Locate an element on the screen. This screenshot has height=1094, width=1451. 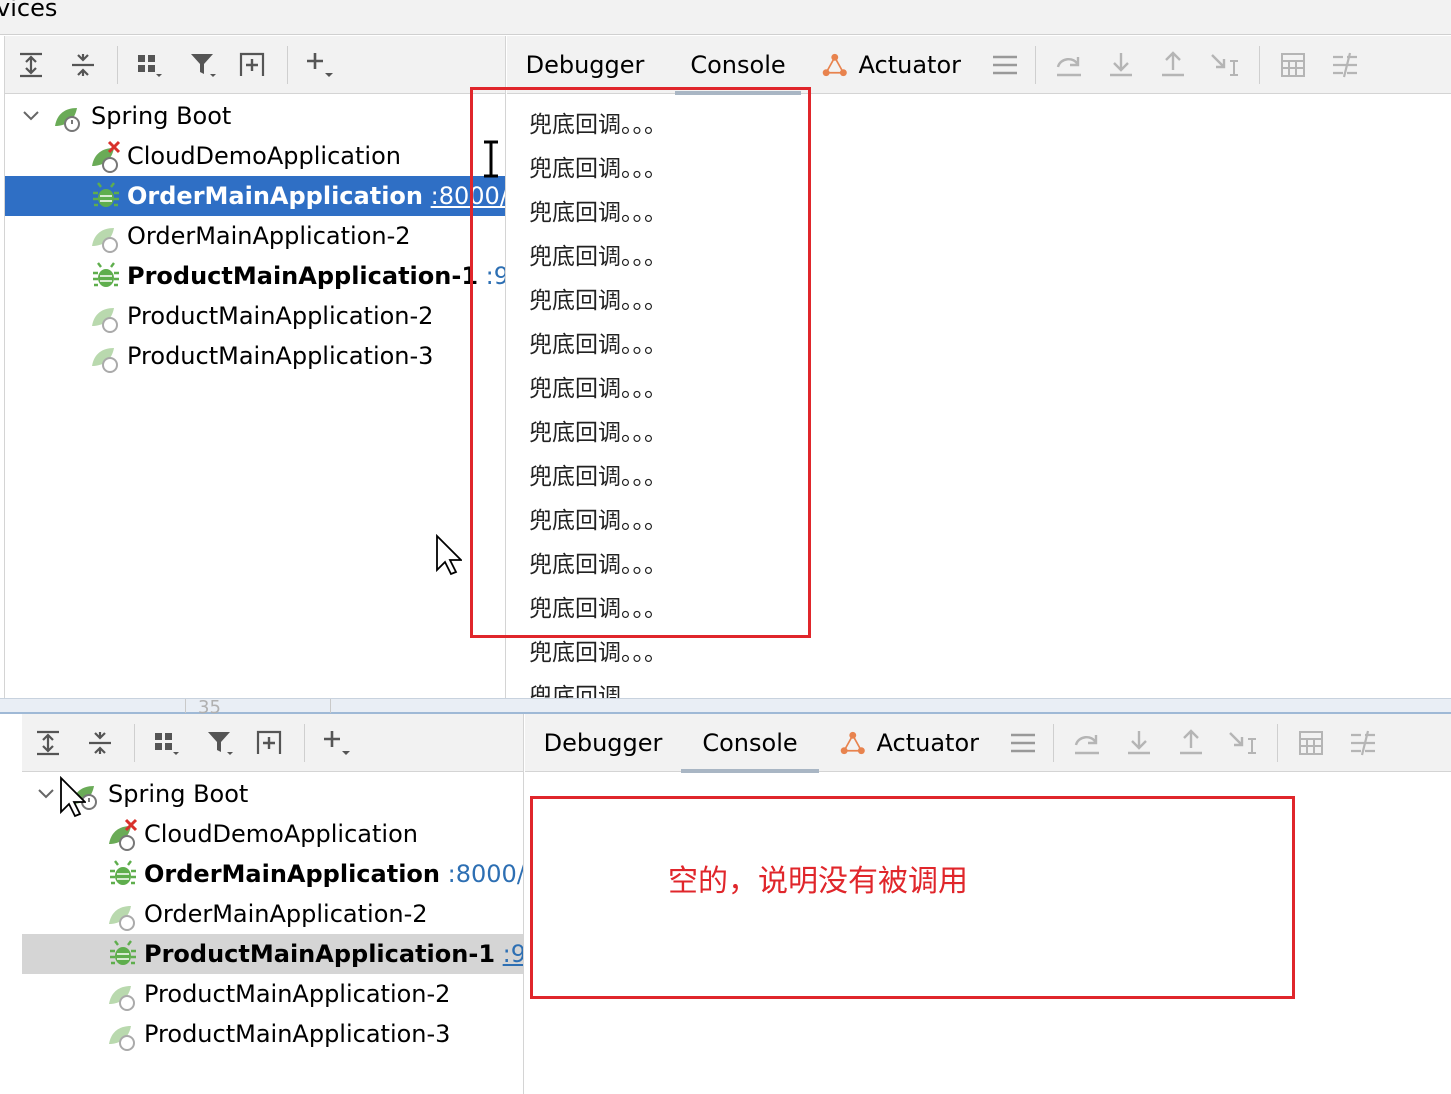
tree-item-label: OrderMainApplication is located at coordinates (275, 196).